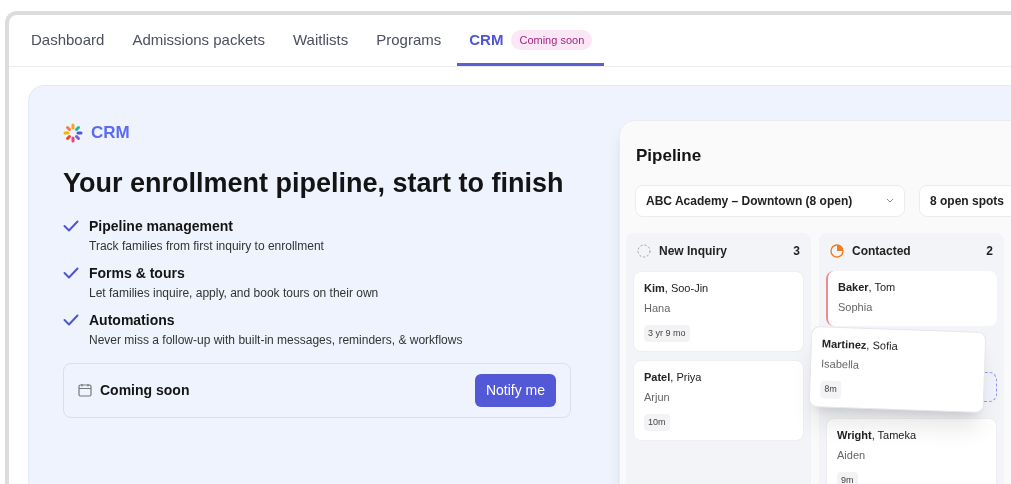 The width and height of the screenshot is (1011, 484). Describe the element at coordinates (552, 39) in the screenshot. I see `coming-soon-badge: Coming soon` at that location.